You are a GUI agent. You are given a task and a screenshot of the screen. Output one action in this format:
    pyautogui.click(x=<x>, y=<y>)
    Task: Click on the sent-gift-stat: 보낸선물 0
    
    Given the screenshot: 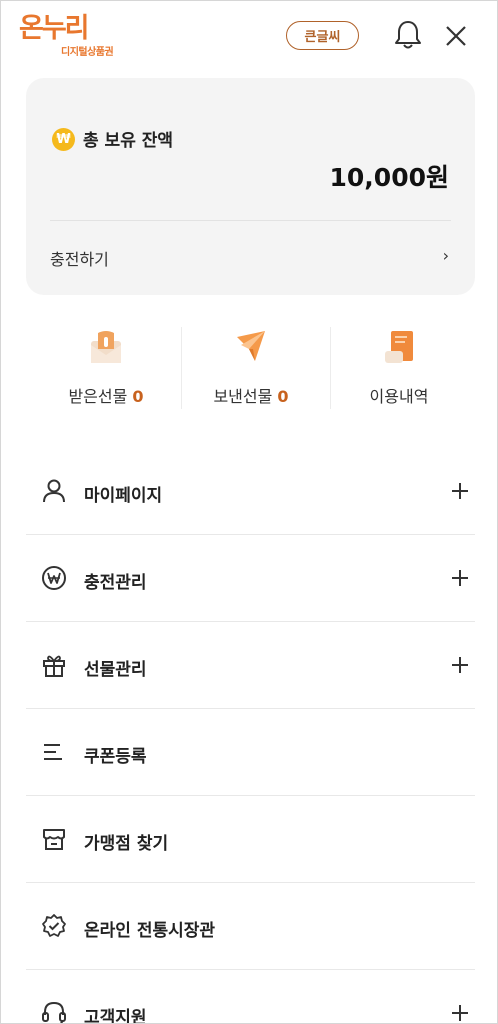 What is the action you would take?
    pyautogui.click(x=251, y=367)
    